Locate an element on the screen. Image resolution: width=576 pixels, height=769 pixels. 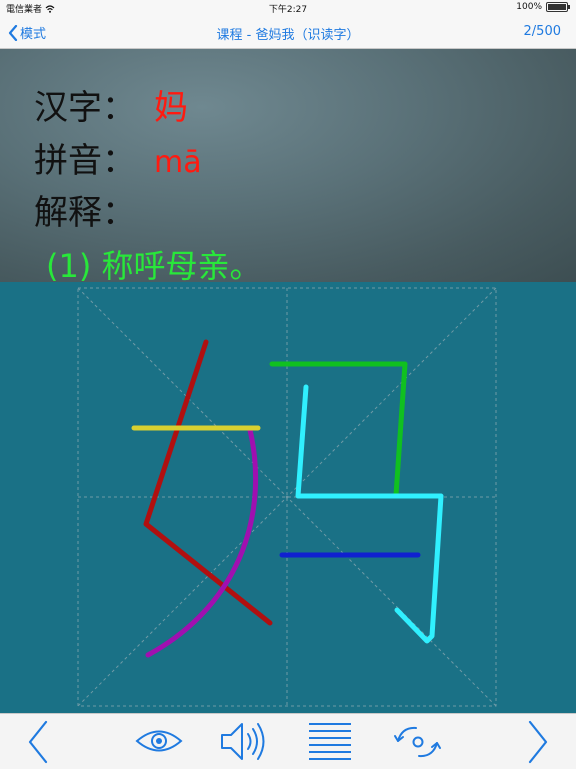
list-icon is located at coordinates (330, 741).